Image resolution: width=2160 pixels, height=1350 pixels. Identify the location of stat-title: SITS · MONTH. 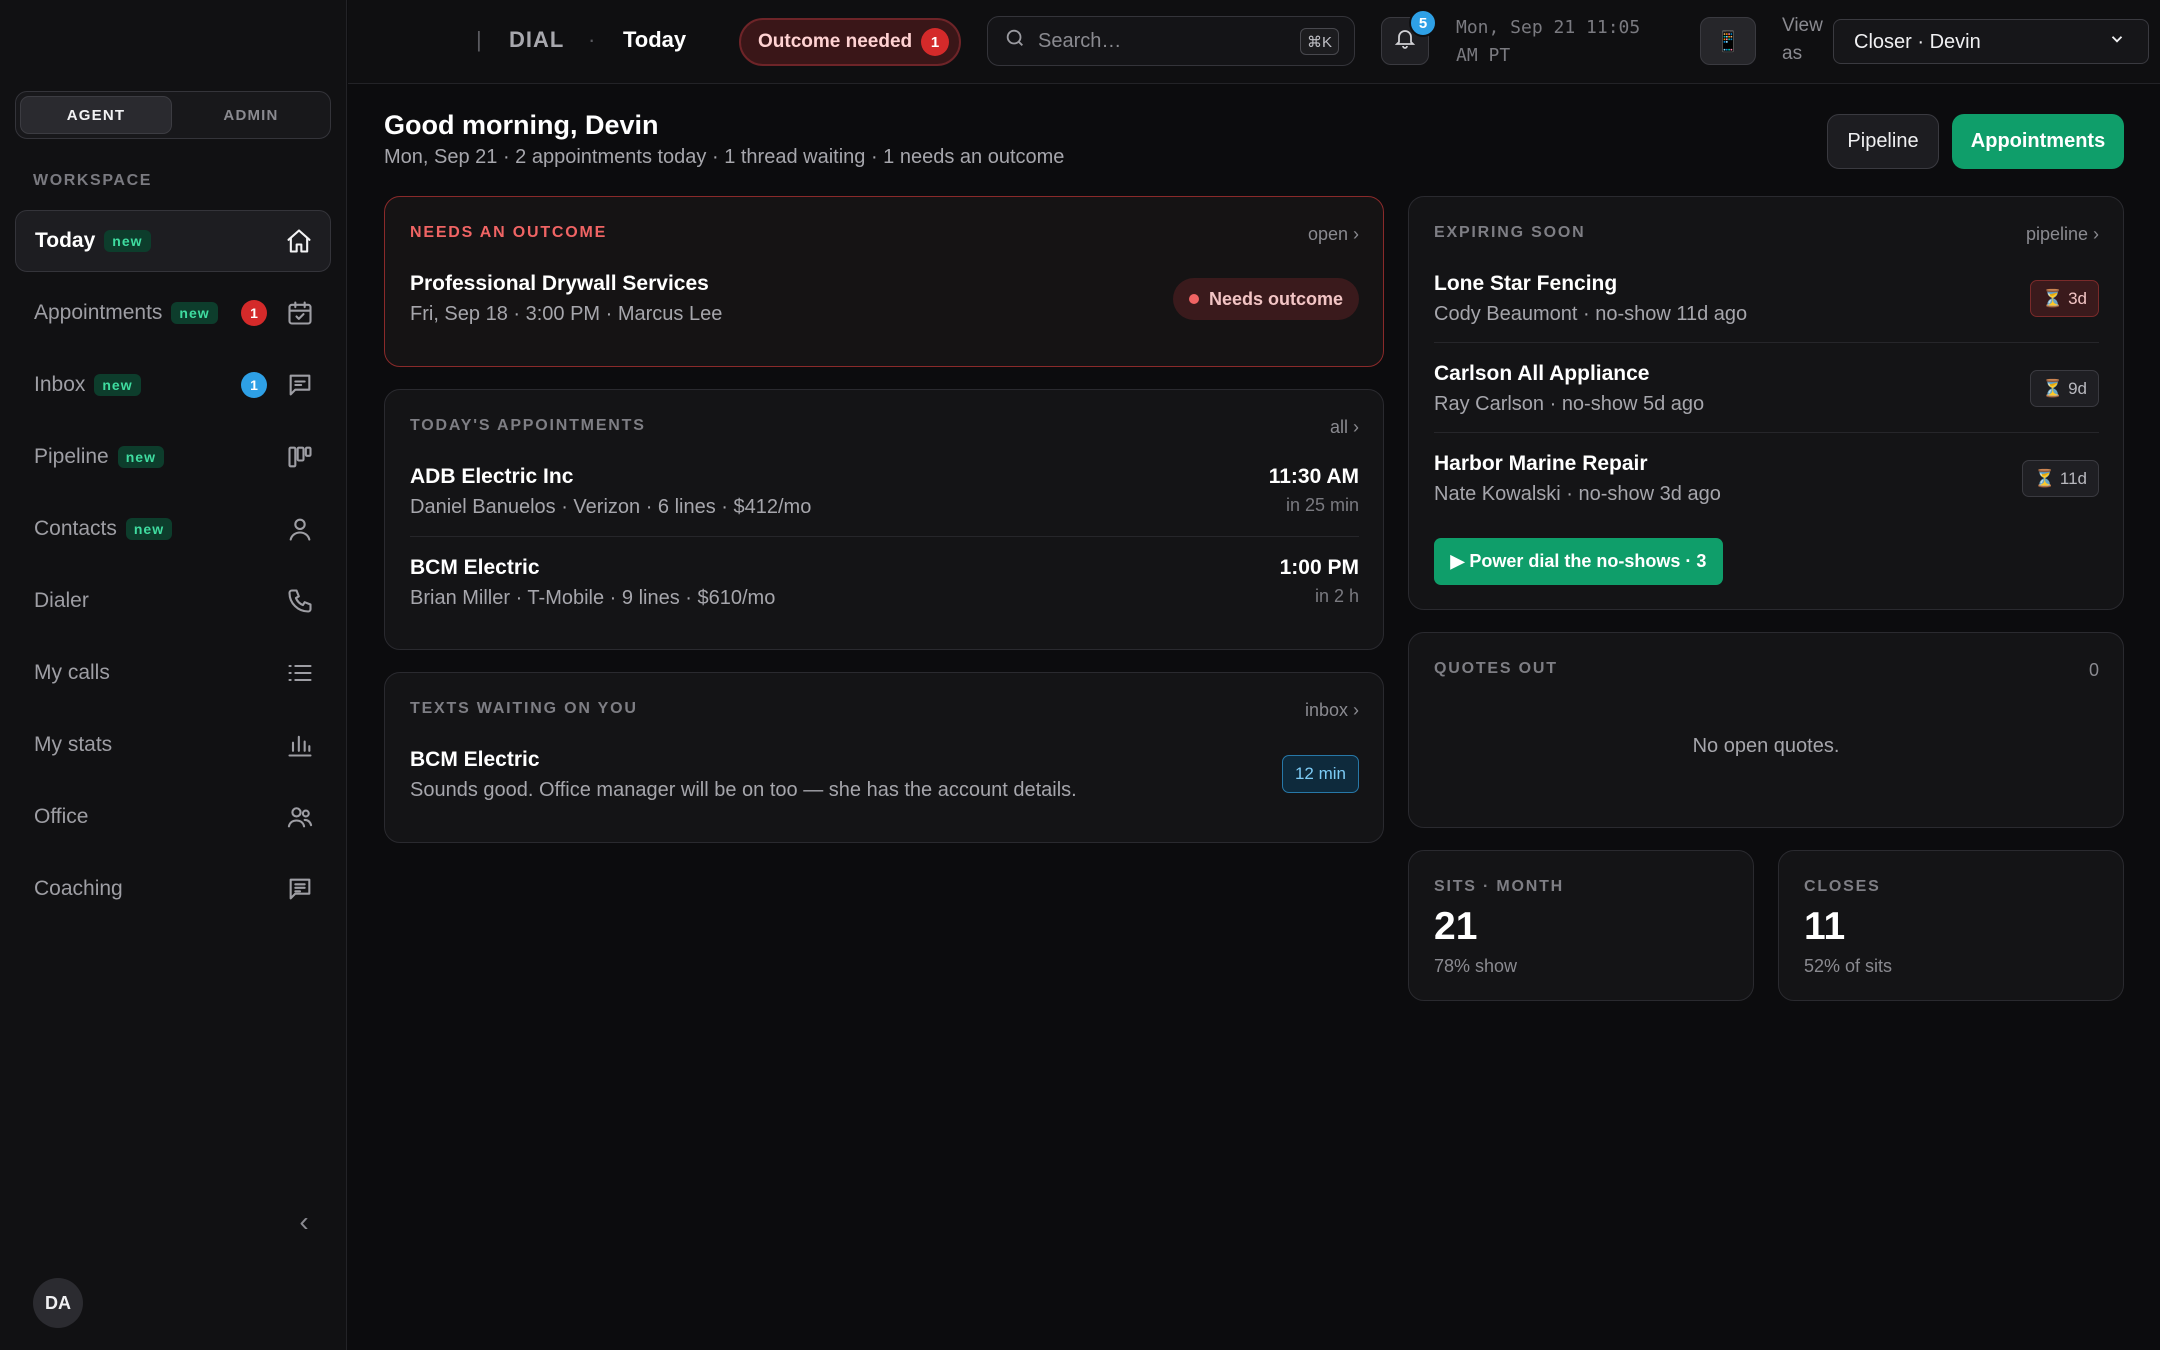
(1499, 886).